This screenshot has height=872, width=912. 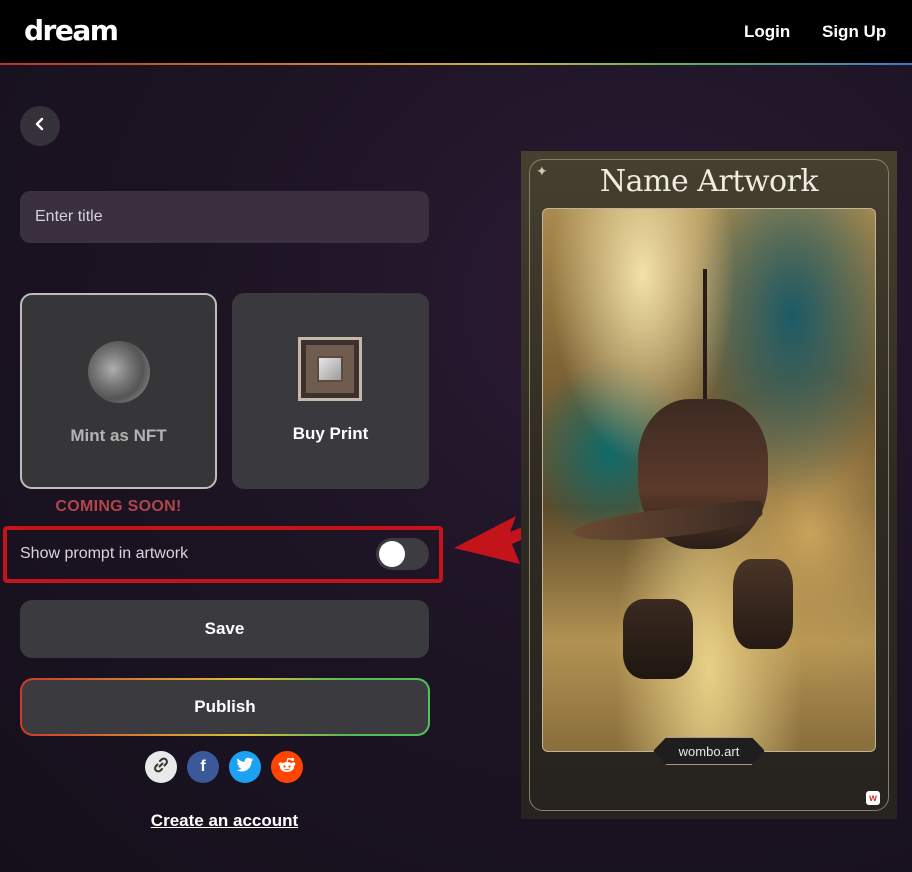 I want to click on title-input, so click(x=224, y=217).